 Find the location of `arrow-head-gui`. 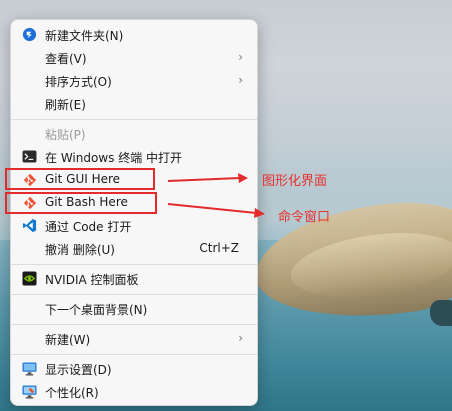

arrow-head-gui is located at coordinates (243, 178).